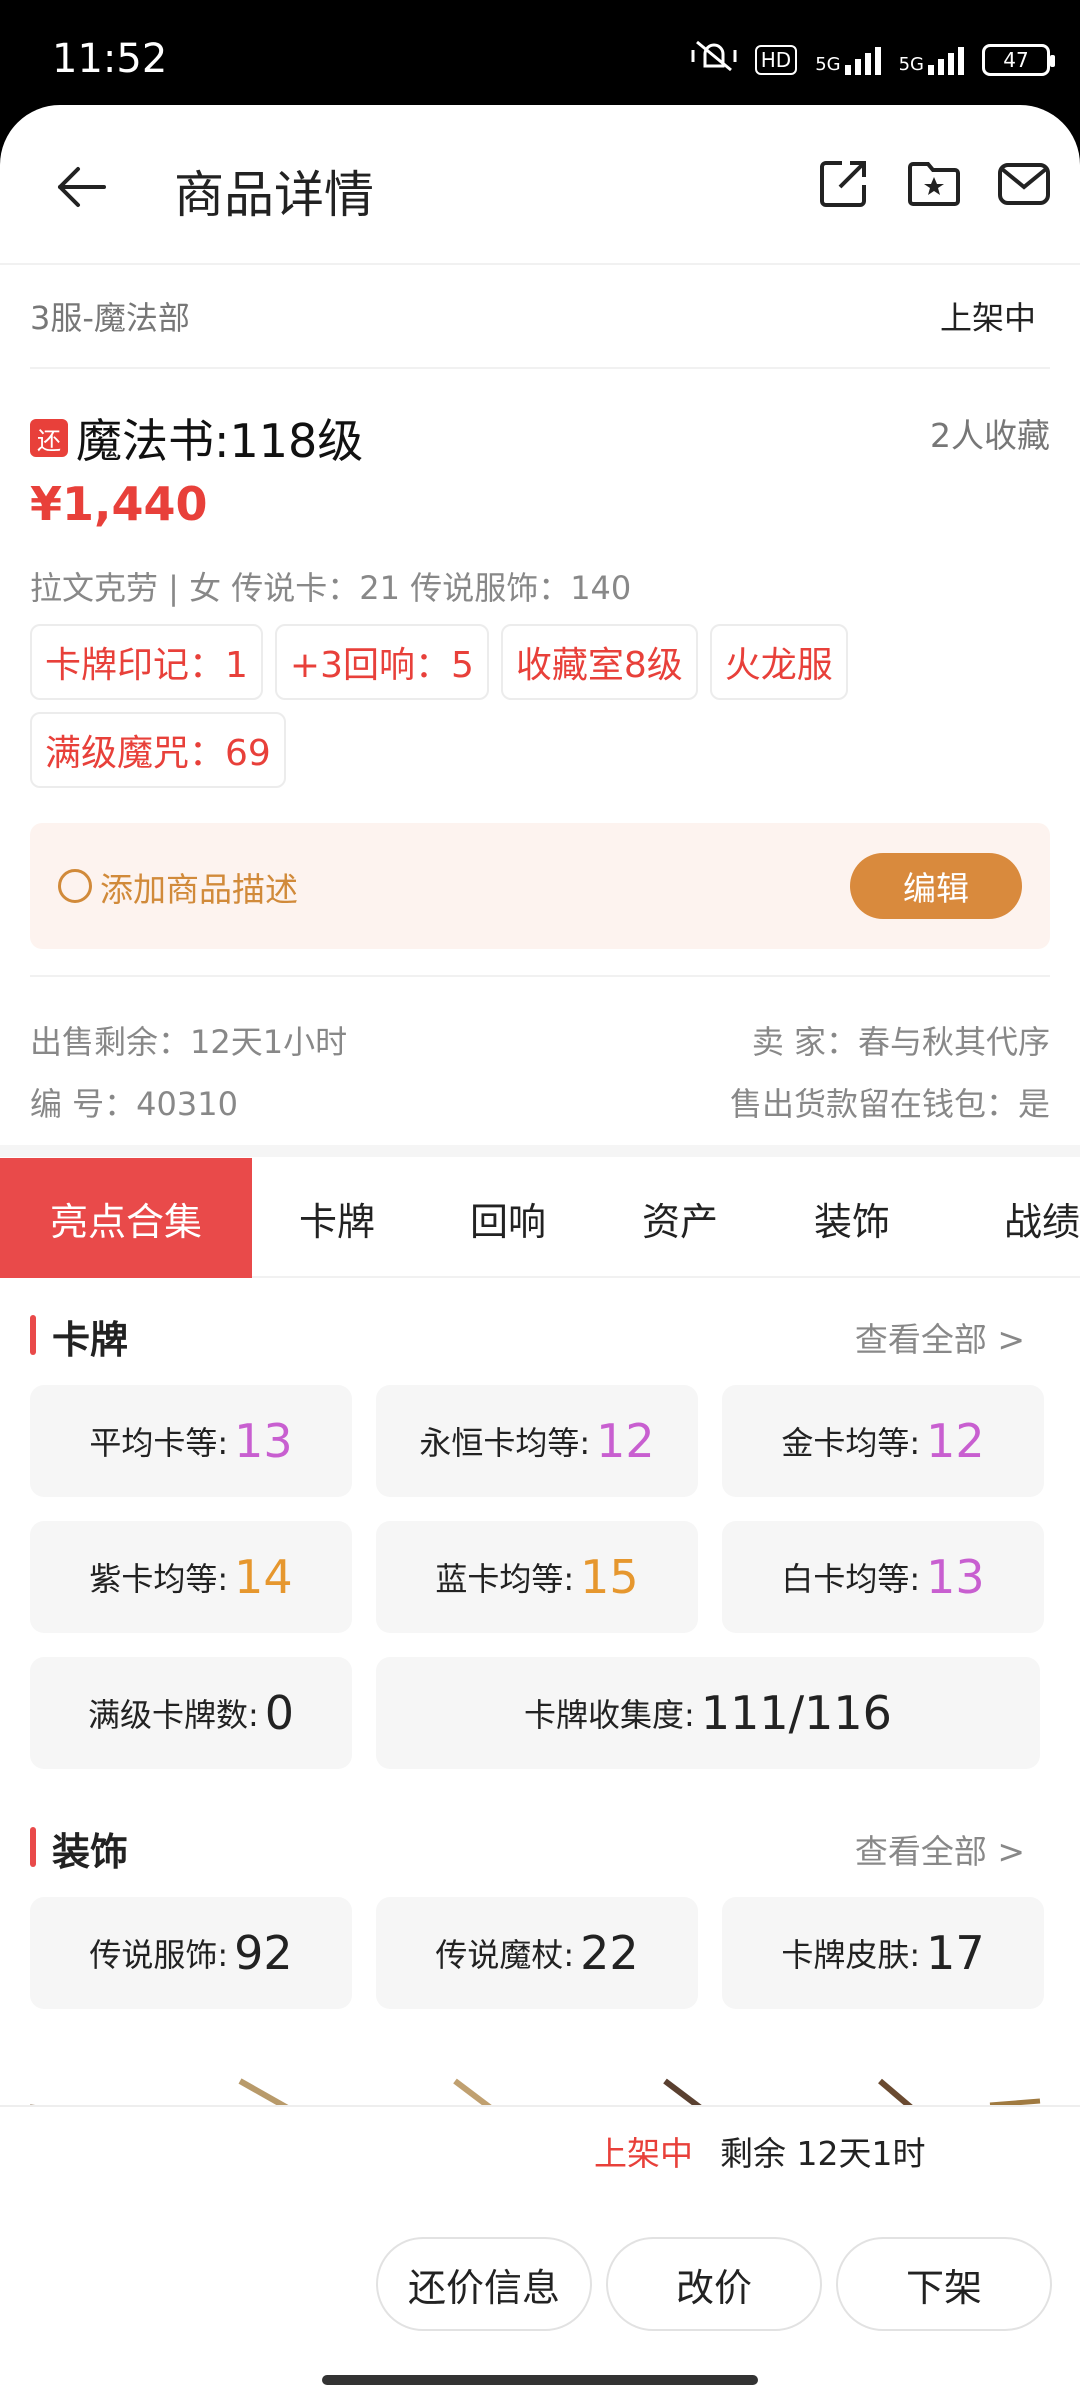 The width and height of the screenshot is (1080, 2400). What do you see at coordinates (1024, 183) in the screenshot?
I see `message-icon` at bounding box center [1024, 183].